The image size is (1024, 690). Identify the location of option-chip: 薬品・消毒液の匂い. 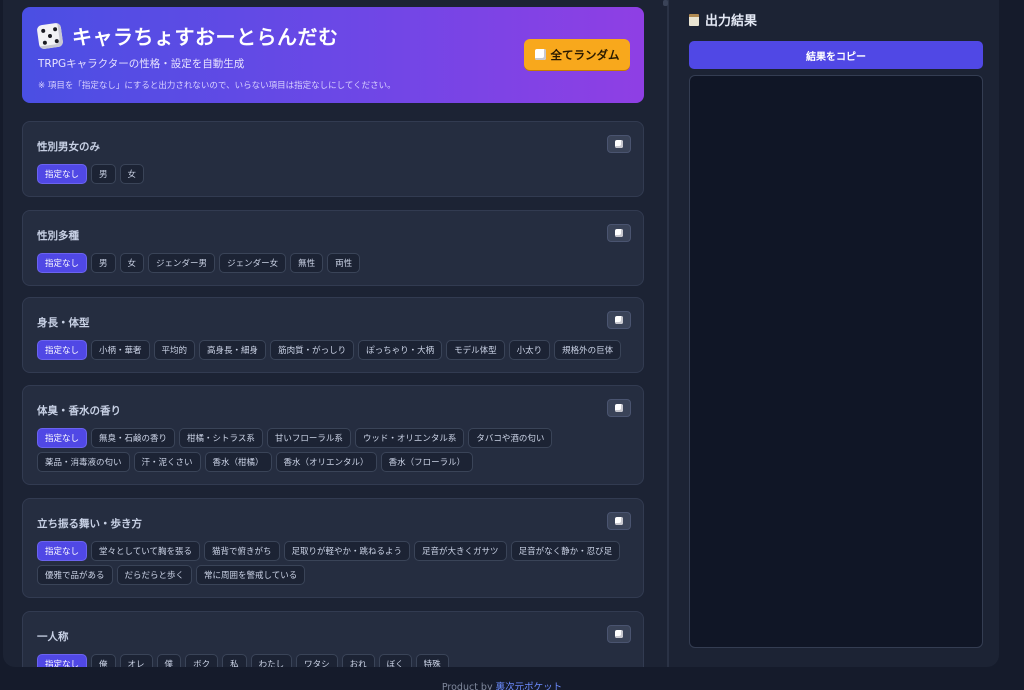
(83, 462).